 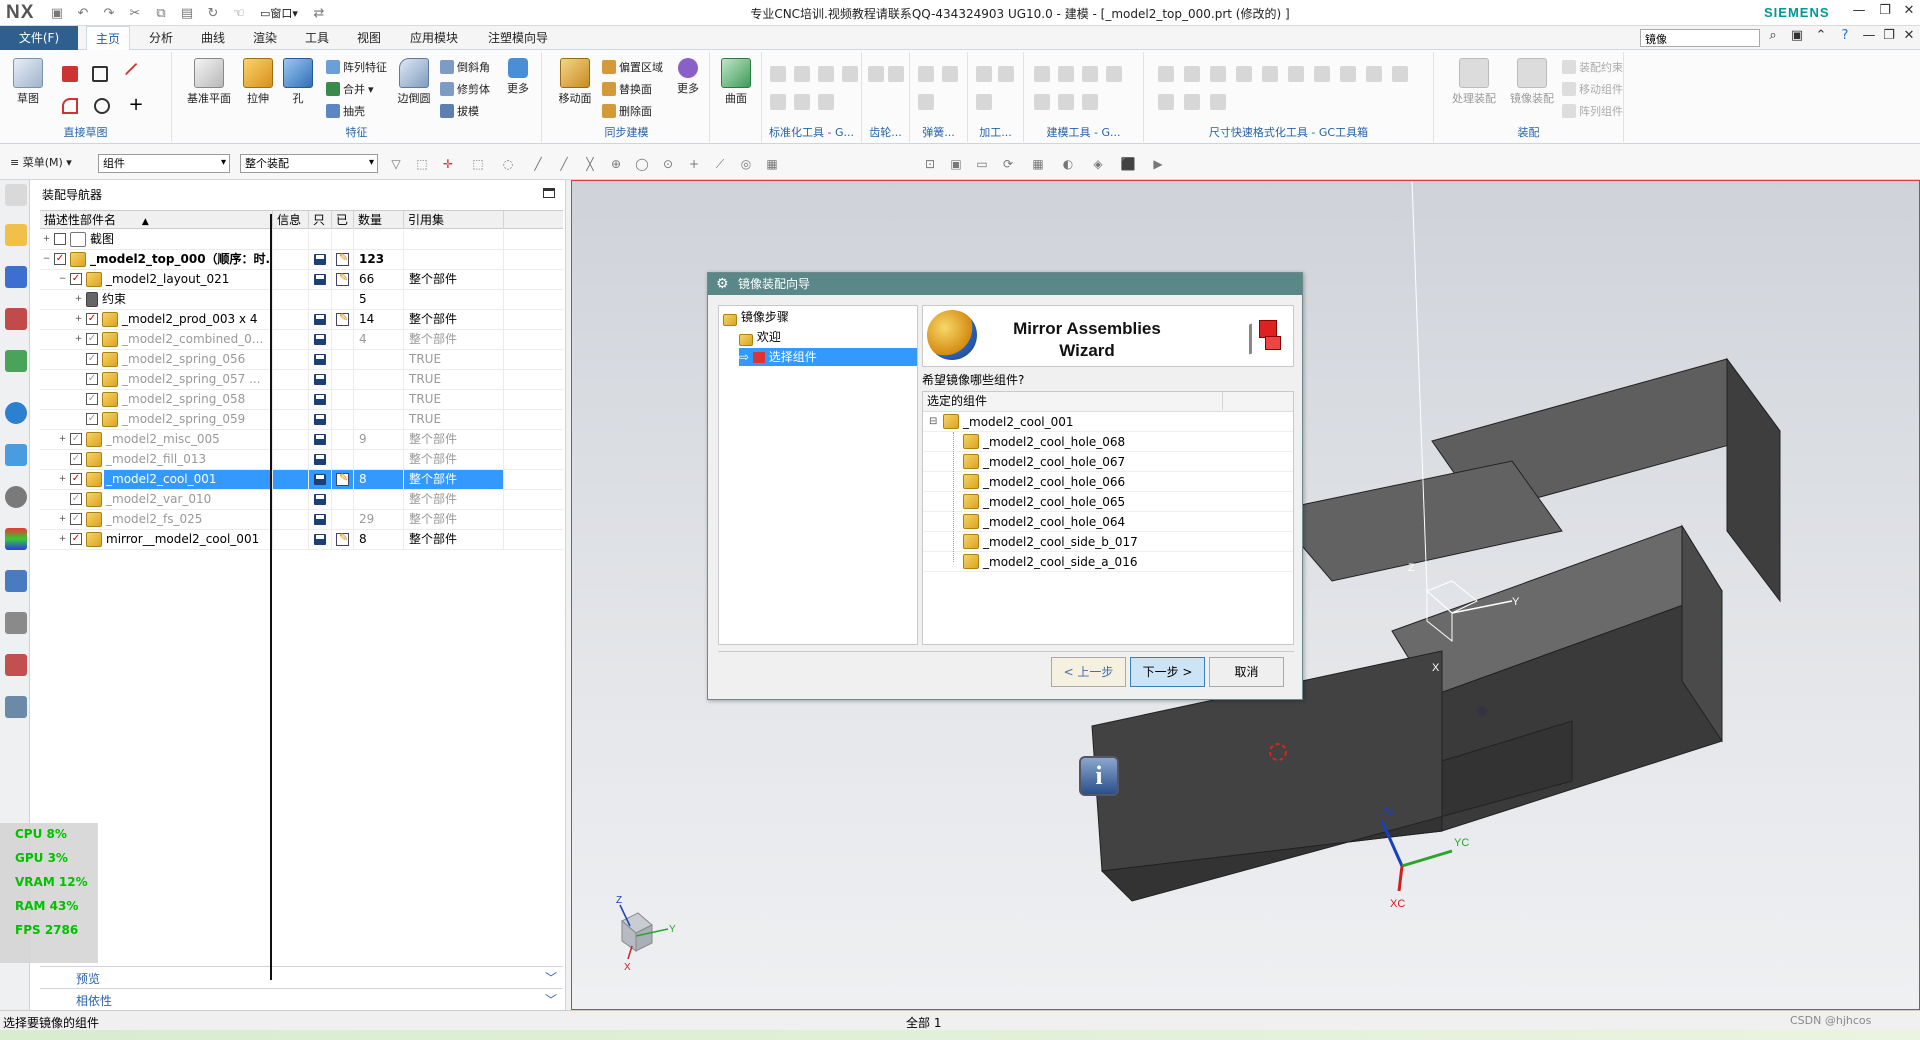 I want to click on preview-section: 预览 ﹀, so click(x=301, y=976).